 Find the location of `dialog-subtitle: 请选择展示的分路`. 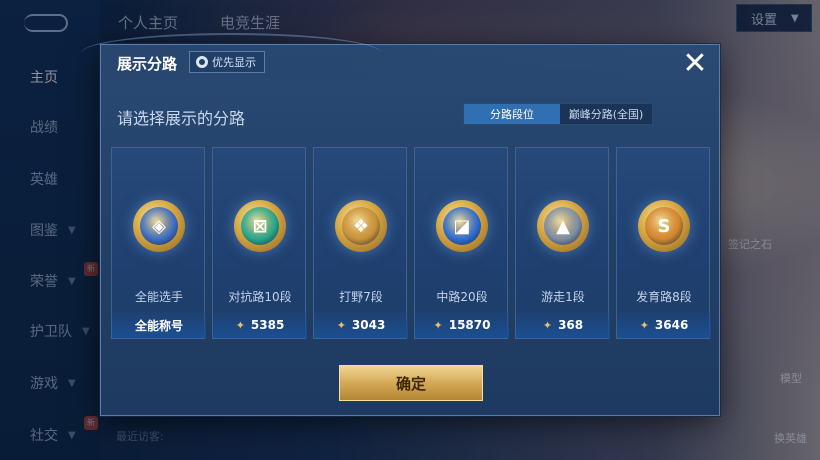

dialog-subtitle: 请选择展示的分路 is located at coordinates (181, 118).